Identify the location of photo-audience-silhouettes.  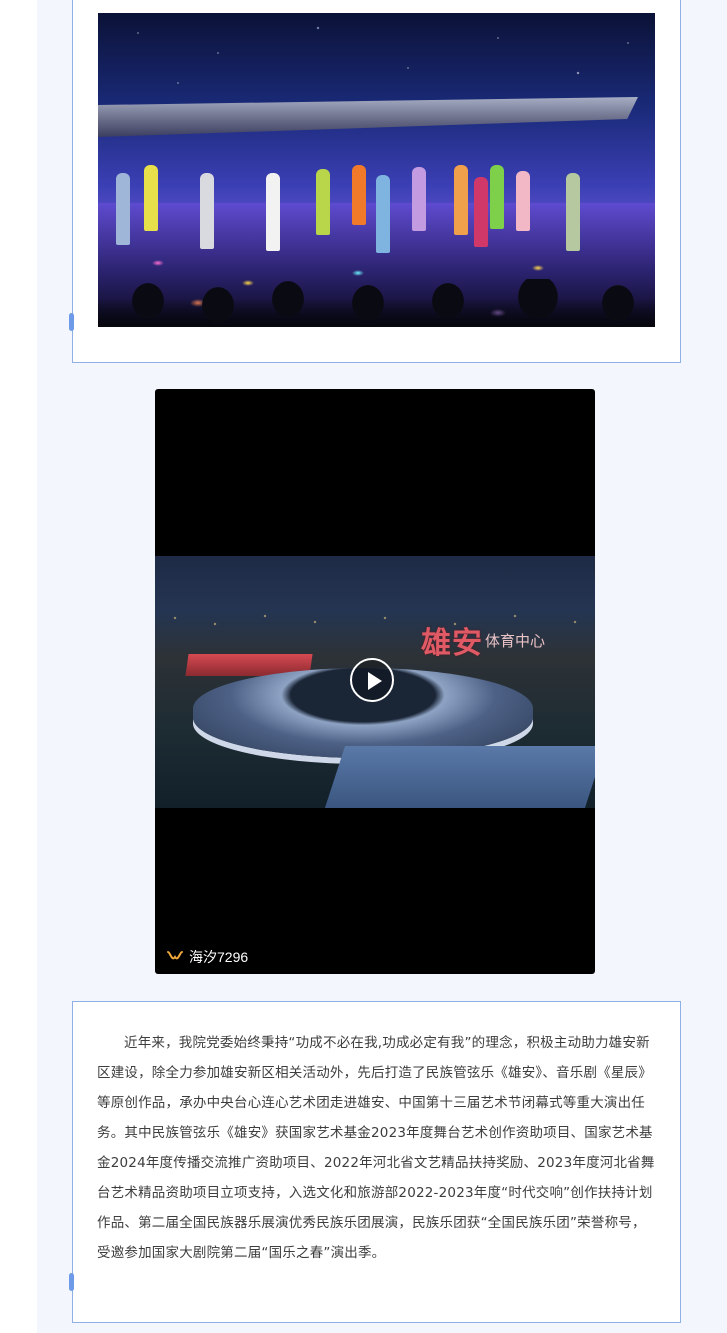
(376, 303).